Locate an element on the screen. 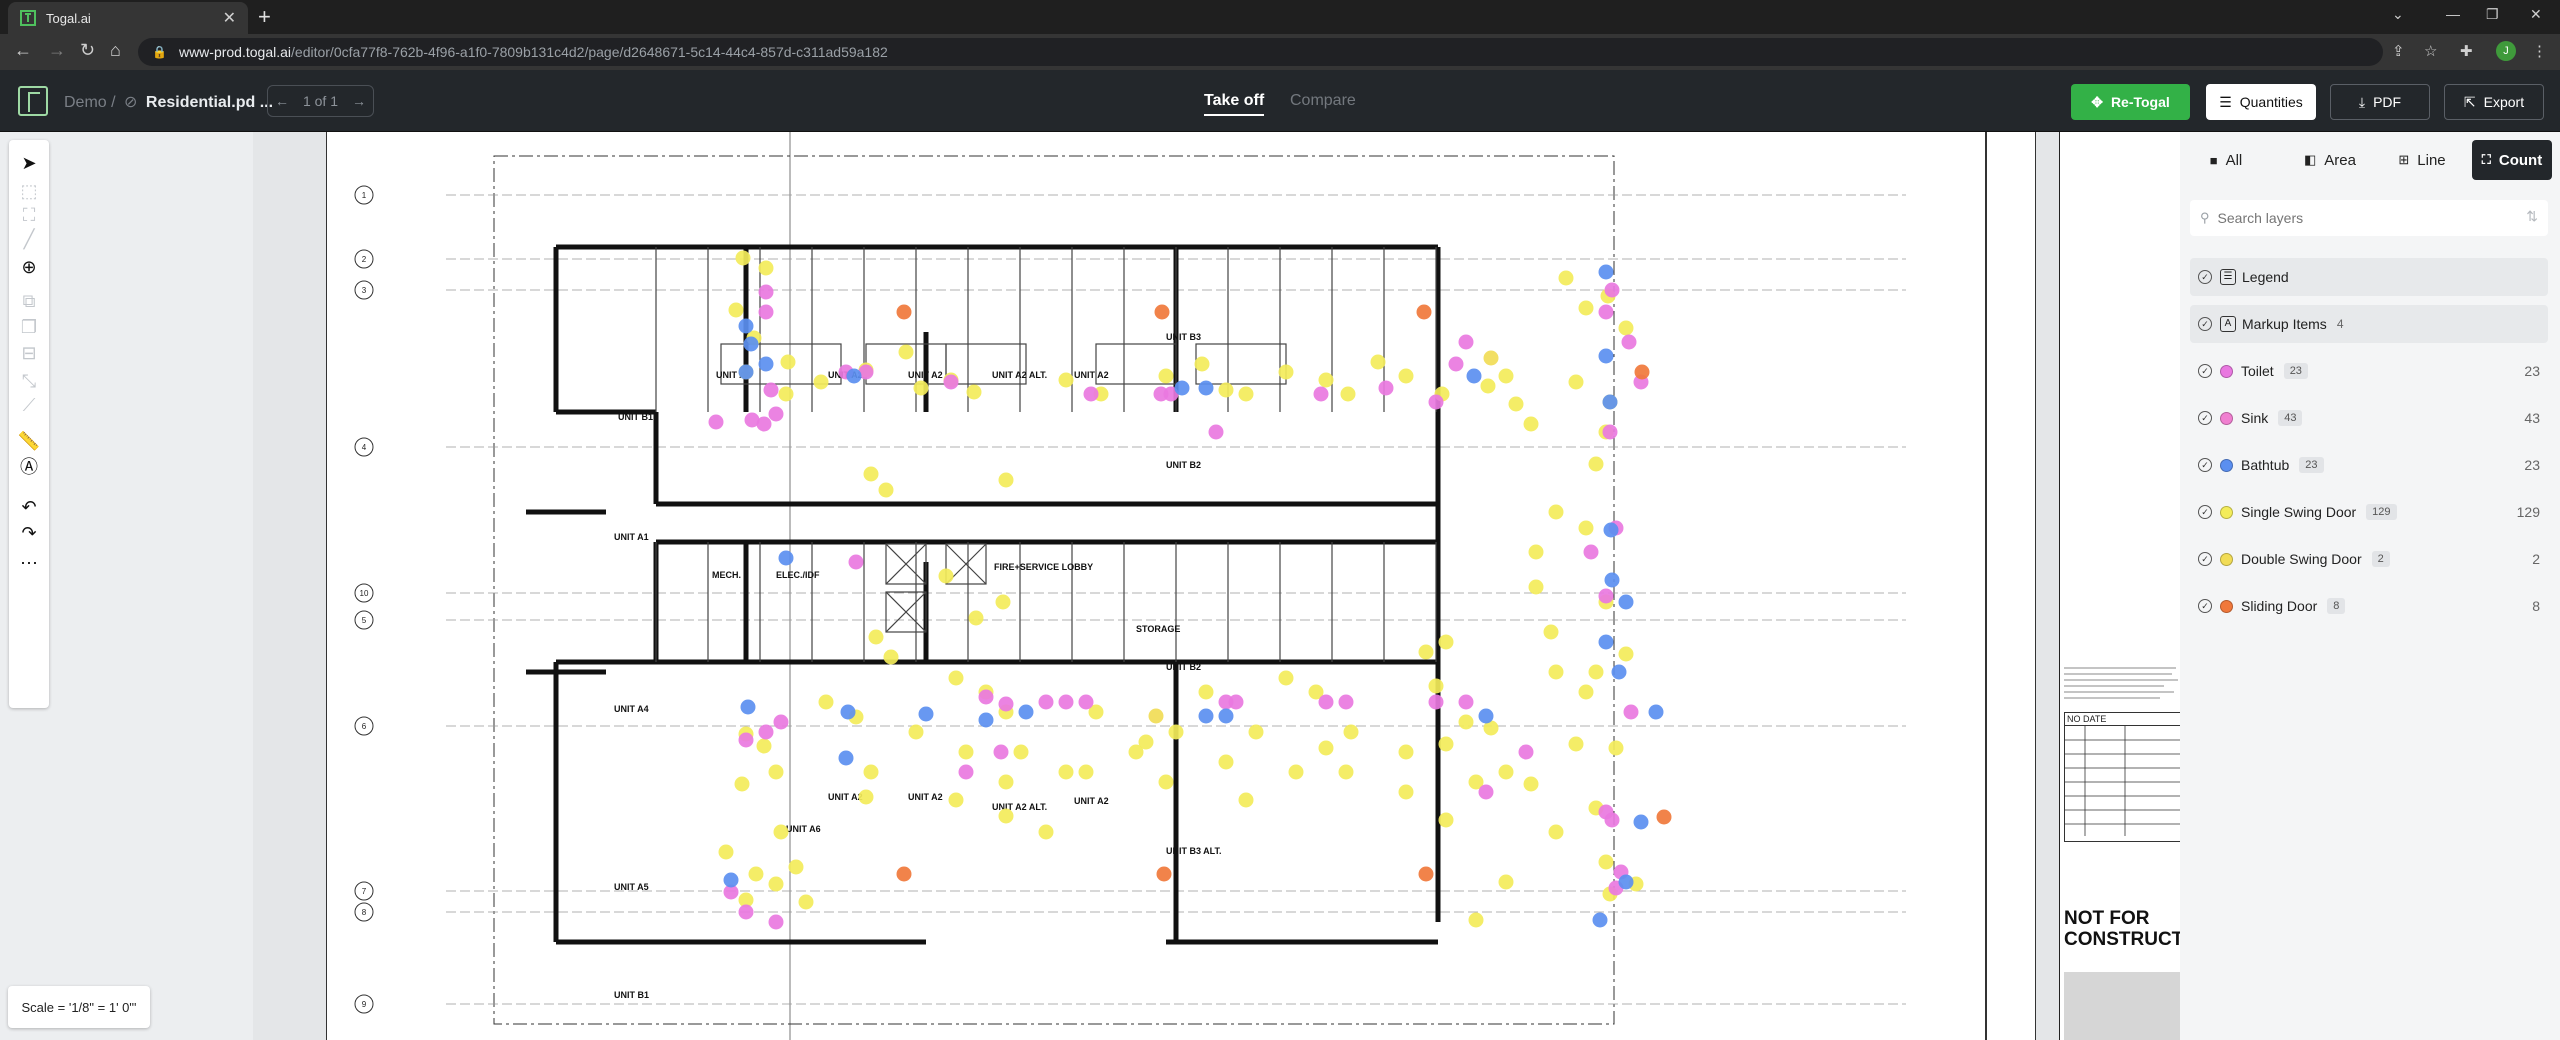 The width and height of the screenshot is (2560, 1040). minimize-icon: — is located at coordinates (2453, 14).